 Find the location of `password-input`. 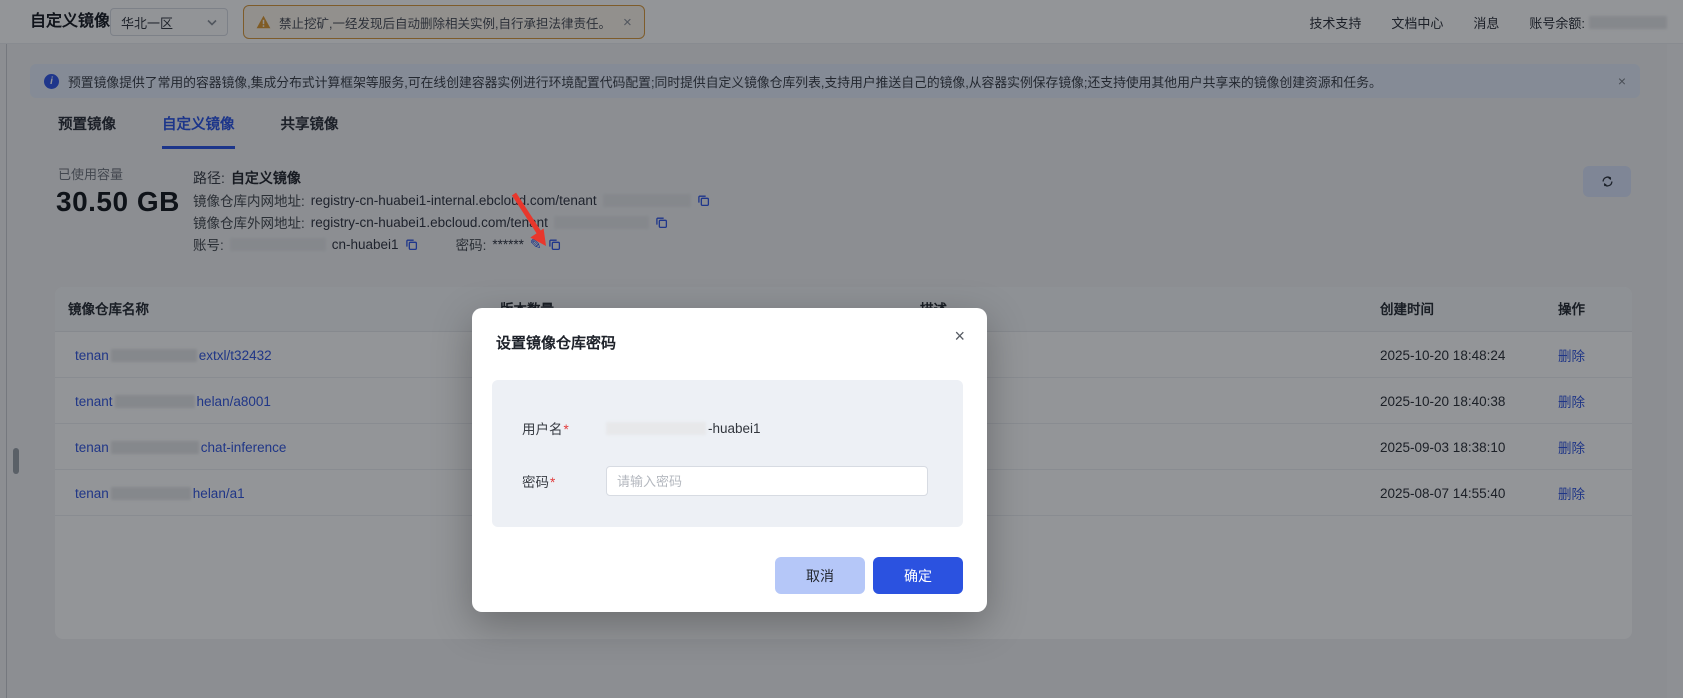

password-input is located at coordinates (767, 481).